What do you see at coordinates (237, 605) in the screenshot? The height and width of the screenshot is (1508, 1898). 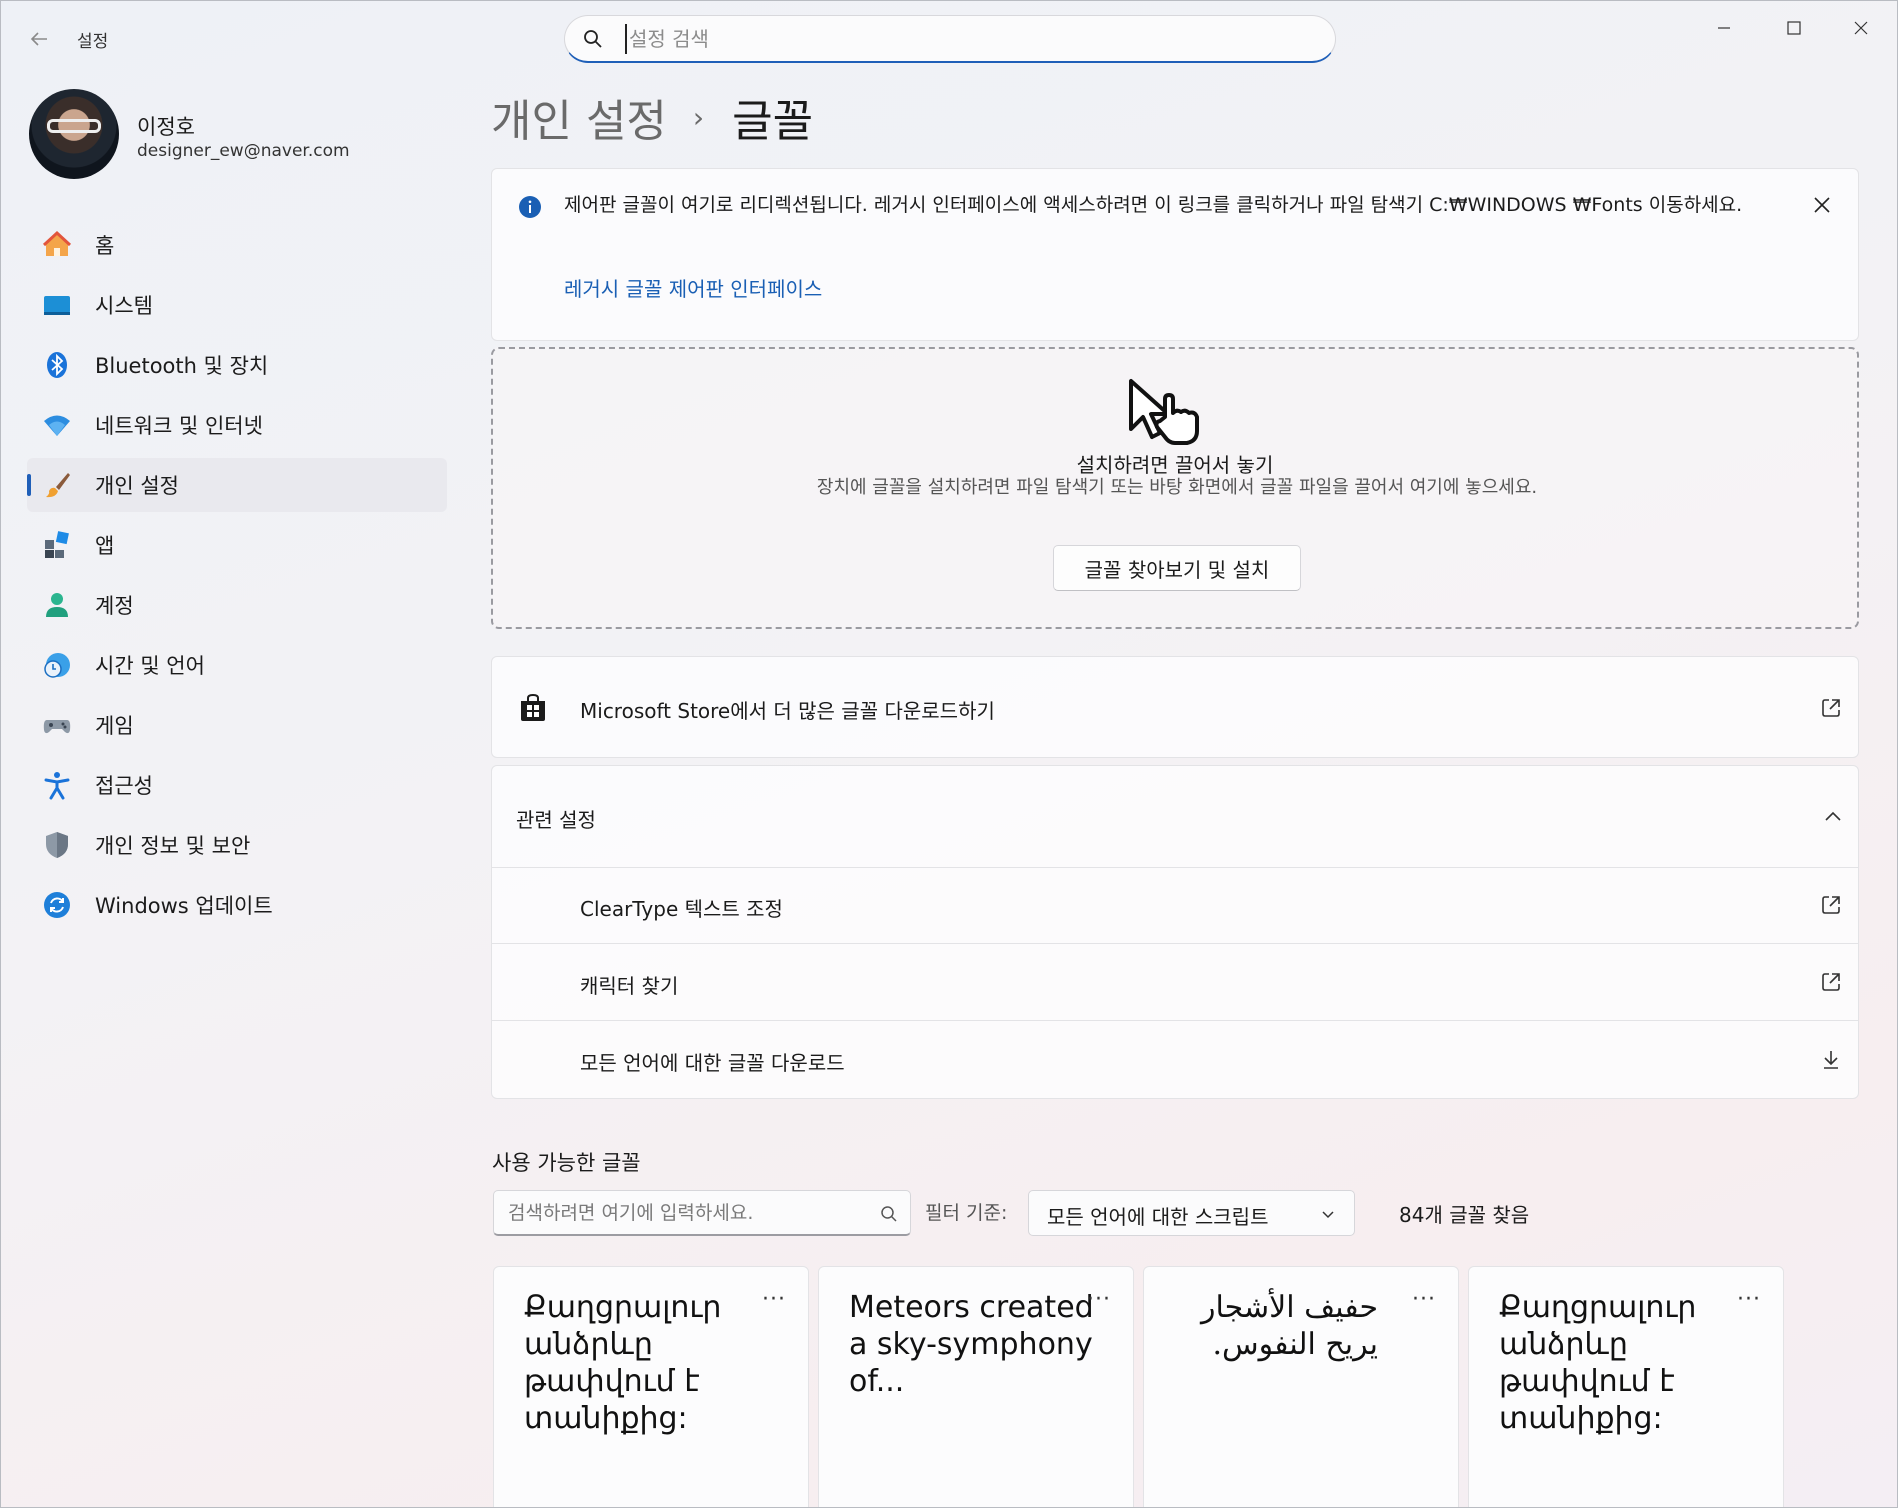 I see `sidebar-item-accounts: 계정` at bounding box center [237, 605].